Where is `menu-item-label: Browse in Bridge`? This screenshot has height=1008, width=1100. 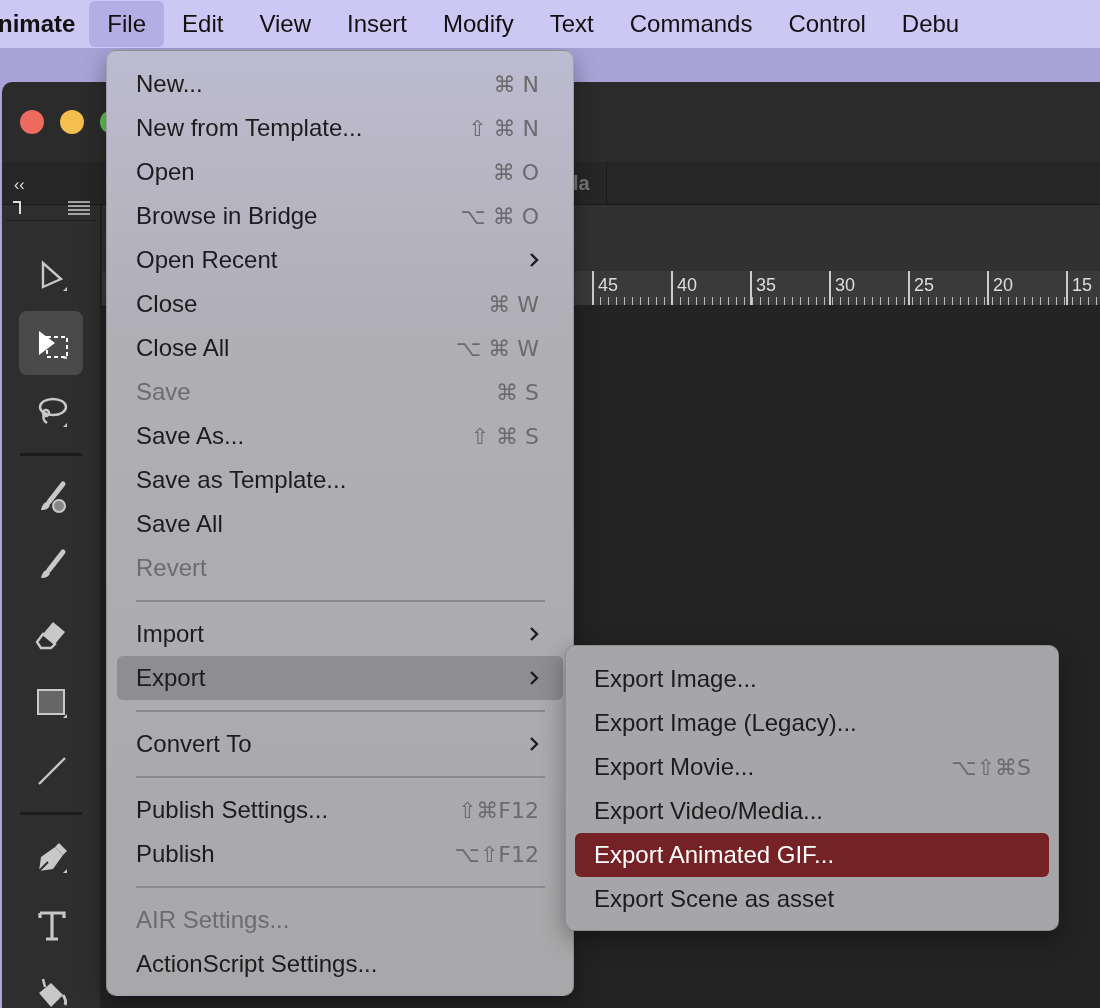 menu-item-label: Browse in Bridge is located at coordinates (227, 216).